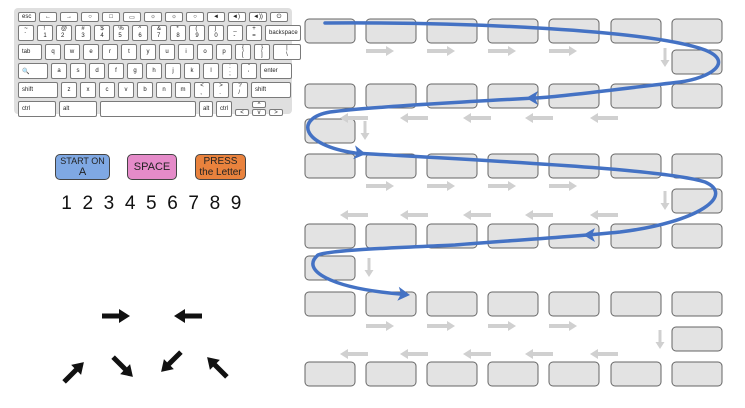 The height and width of the screenshot is (408, 745). Describe the element at coordinates (697, 304) in the screenshot. I see `board-cell-r4-c6` at that location.